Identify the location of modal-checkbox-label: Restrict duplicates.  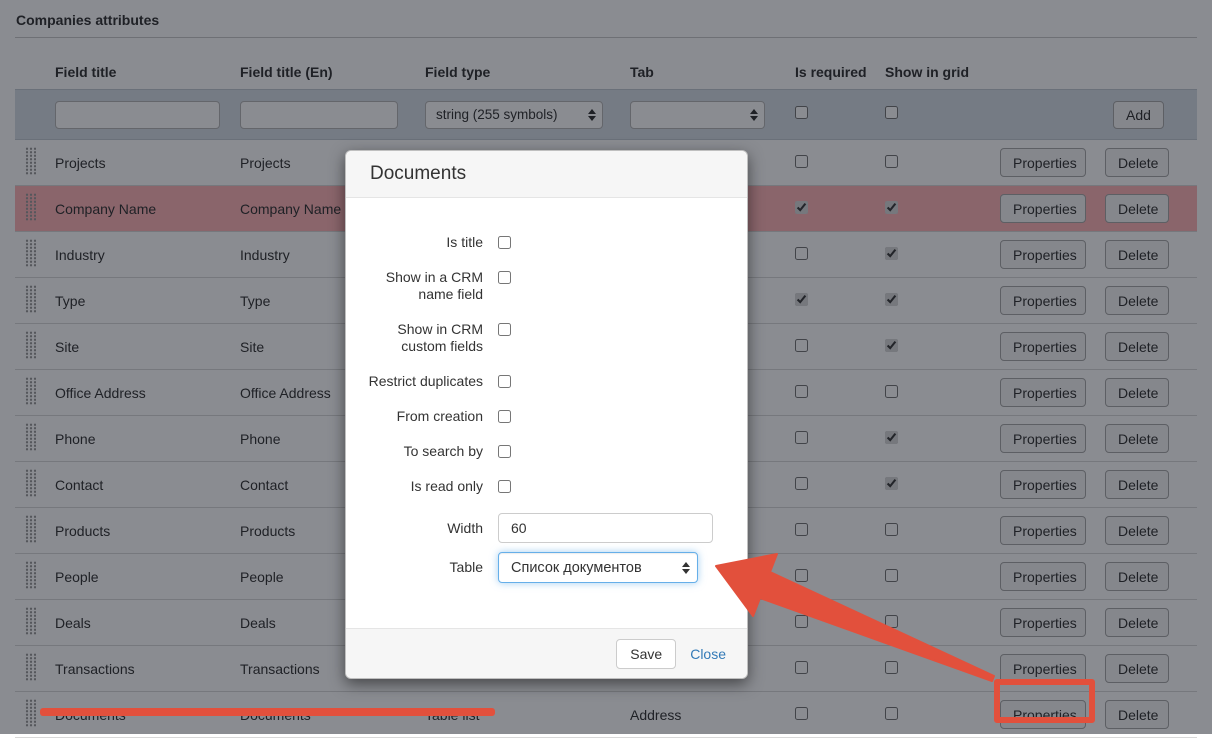
(425, 381).